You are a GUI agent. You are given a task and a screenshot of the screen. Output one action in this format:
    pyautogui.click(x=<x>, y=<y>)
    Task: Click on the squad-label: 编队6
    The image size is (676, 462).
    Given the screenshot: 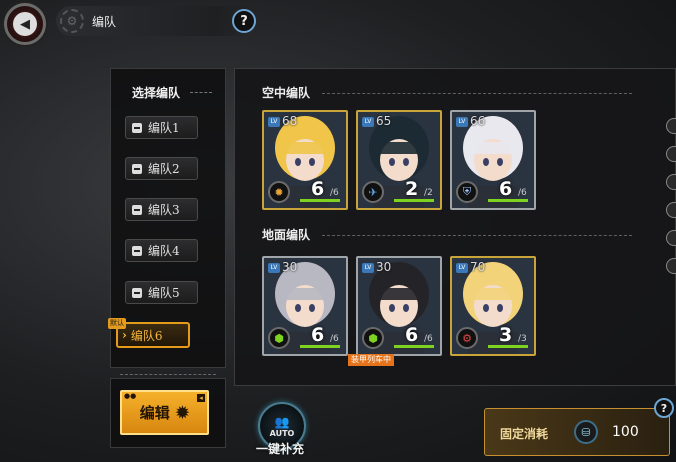 What is the action you would take?
    pyautogui.click(x=146, y=335)
    